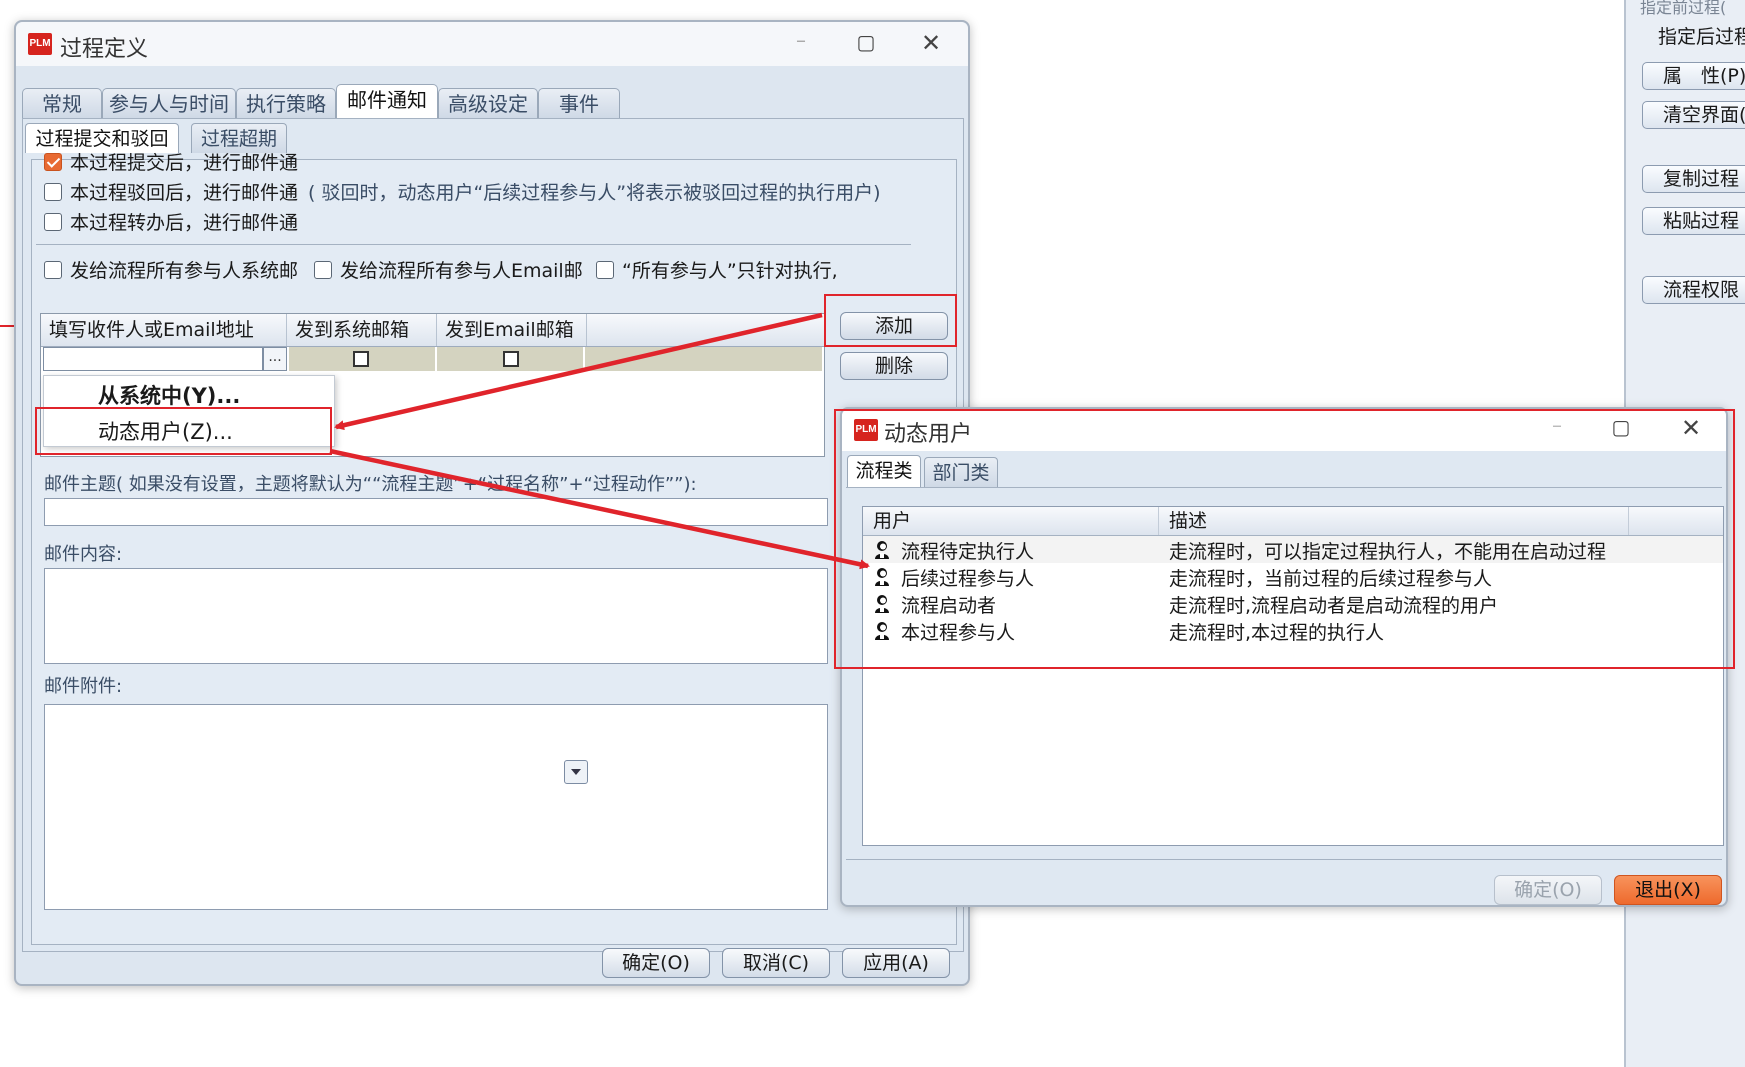  Describe the element at coordinates (579, 103) in the screenshot. I see `tab-events: 事件` at that location.